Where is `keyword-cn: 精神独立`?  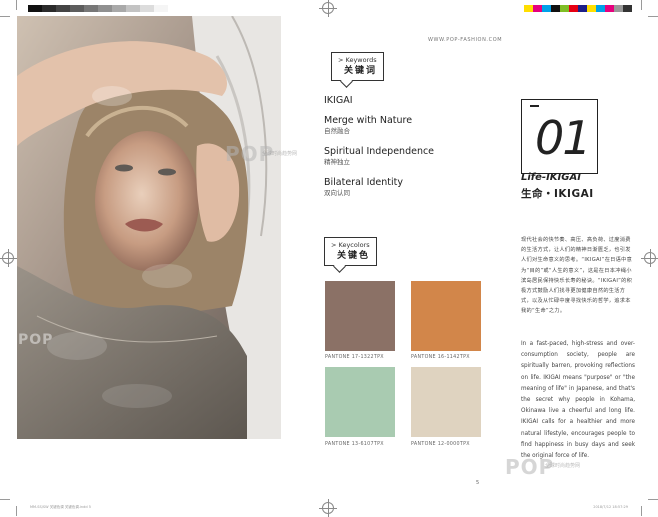
keyword-cn: 精神独立 is located at coordinates (337, 162).